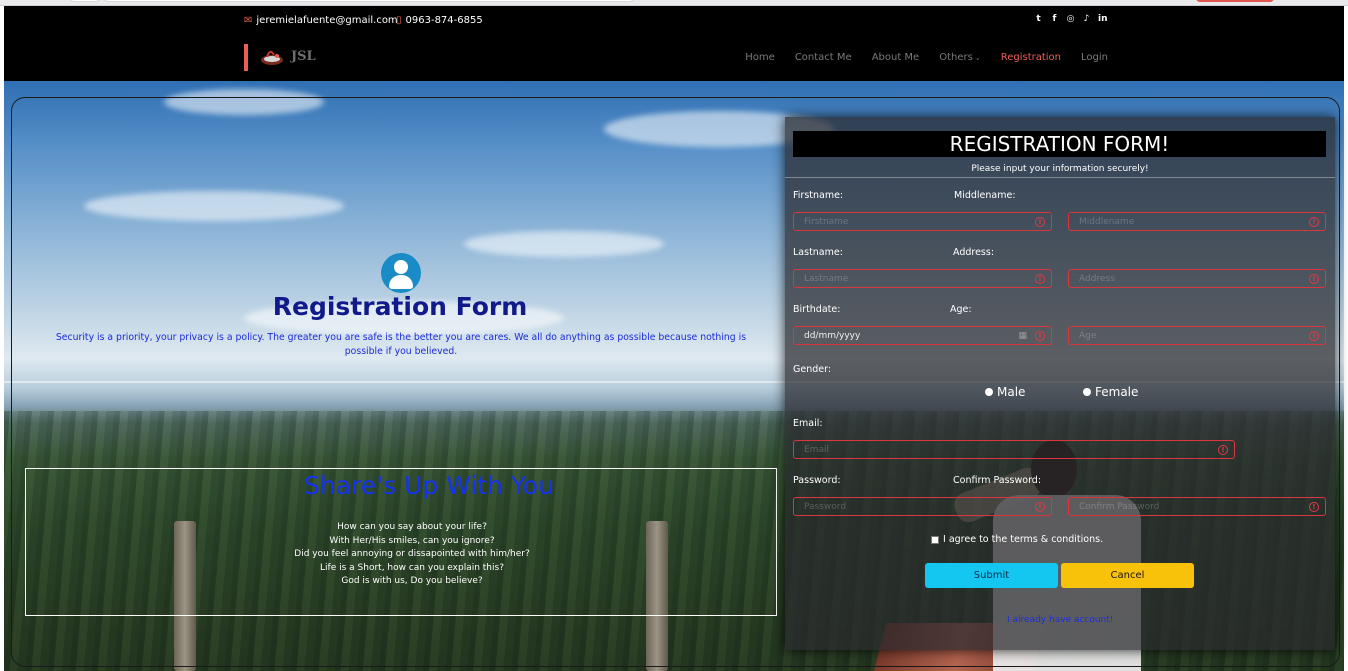 This screenshot has width=1348, height=671. Describe the element at coordinates (85, 1) in the screenshot. I see `browser-tab` at that location.